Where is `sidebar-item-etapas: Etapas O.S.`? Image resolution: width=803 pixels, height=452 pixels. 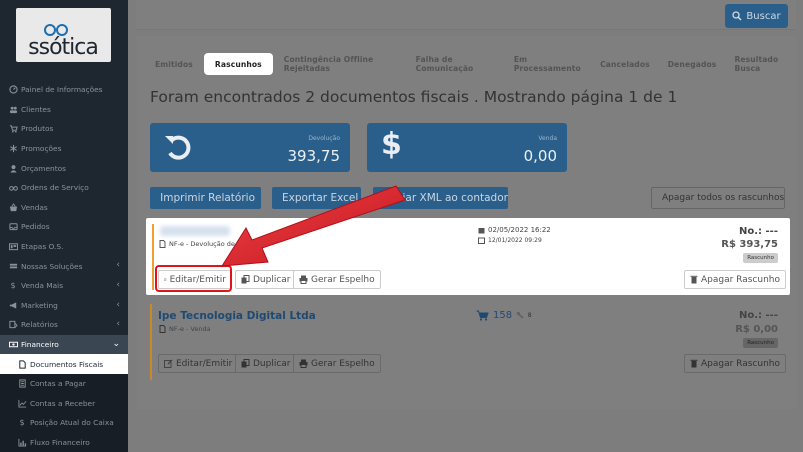 sidebar-item-etapas: Etapas O.S. is located at coordinates (64, 247).